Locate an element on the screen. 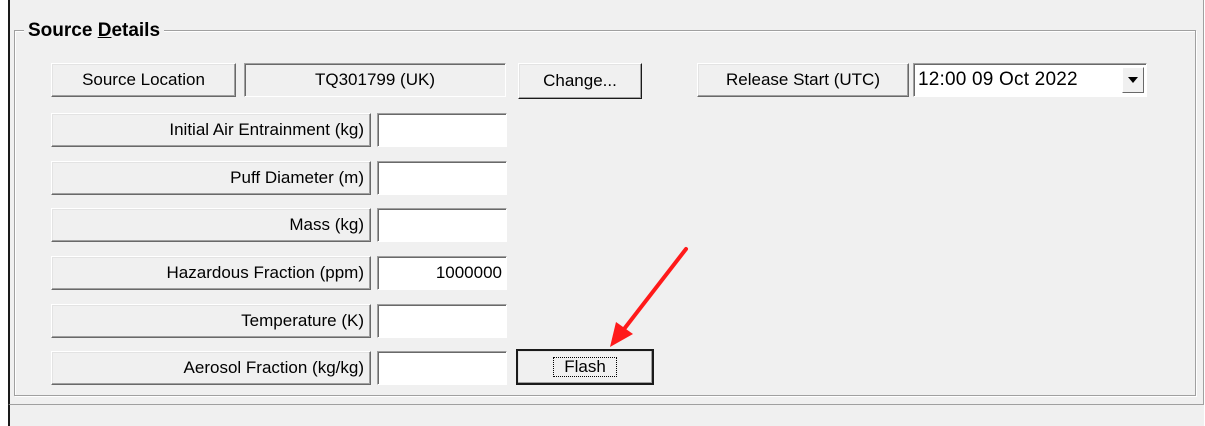 Image resolution: width=1205 pixels, height=426 pixels. temperature-input is located at coordinates (442, 321).